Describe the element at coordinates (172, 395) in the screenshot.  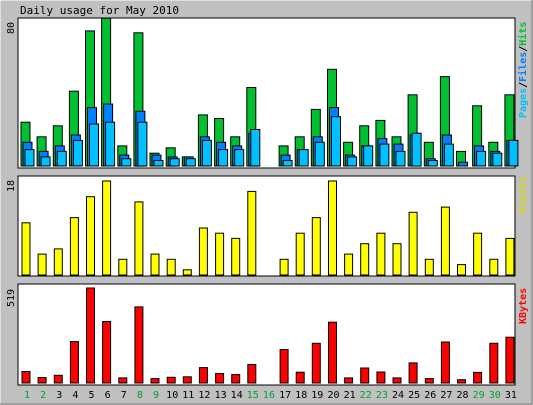
I see `day-label: 10` at that location.